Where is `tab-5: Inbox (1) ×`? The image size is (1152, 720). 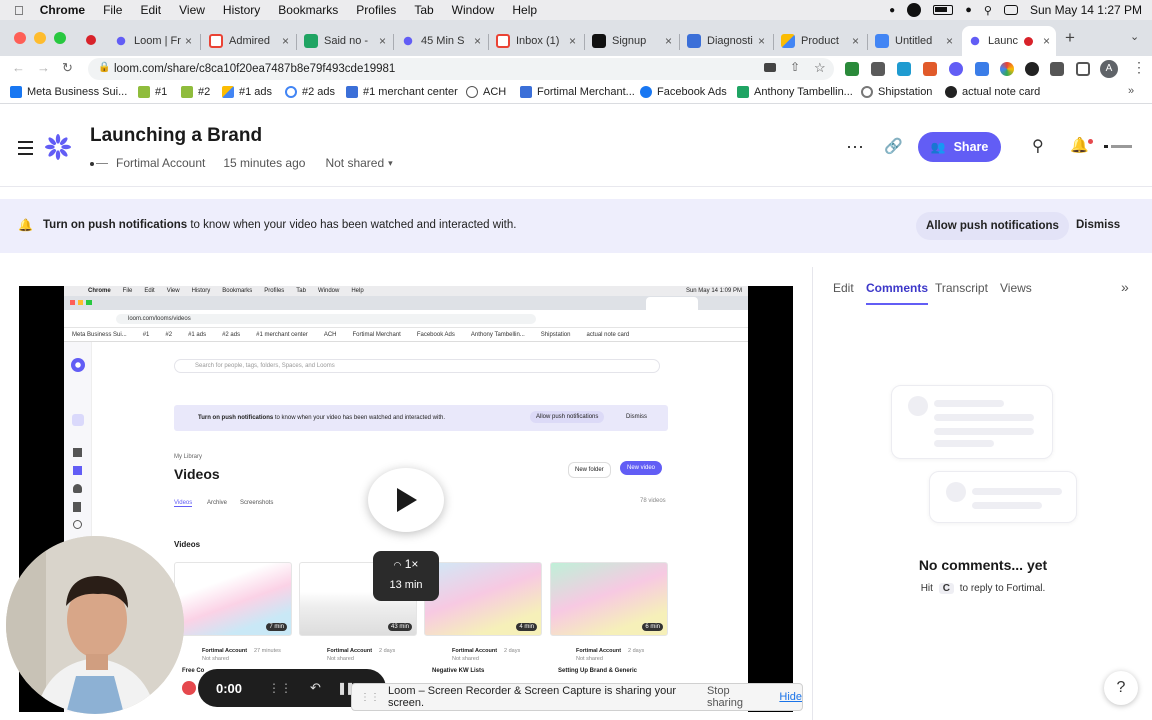 tab-5: Inbox (1) × is located at coordinates (536, 41).